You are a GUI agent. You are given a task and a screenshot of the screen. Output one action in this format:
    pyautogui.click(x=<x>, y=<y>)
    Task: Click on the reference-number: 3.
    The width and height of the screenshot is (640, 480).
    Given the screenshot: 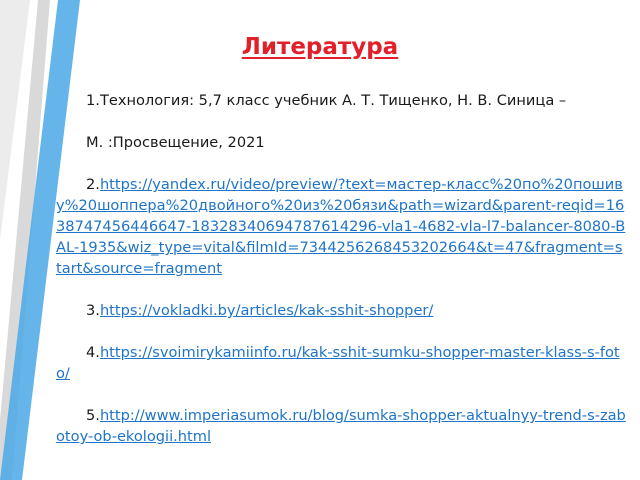 What is the action you would take?
    pyautogui.click(x=93, y=310)
    